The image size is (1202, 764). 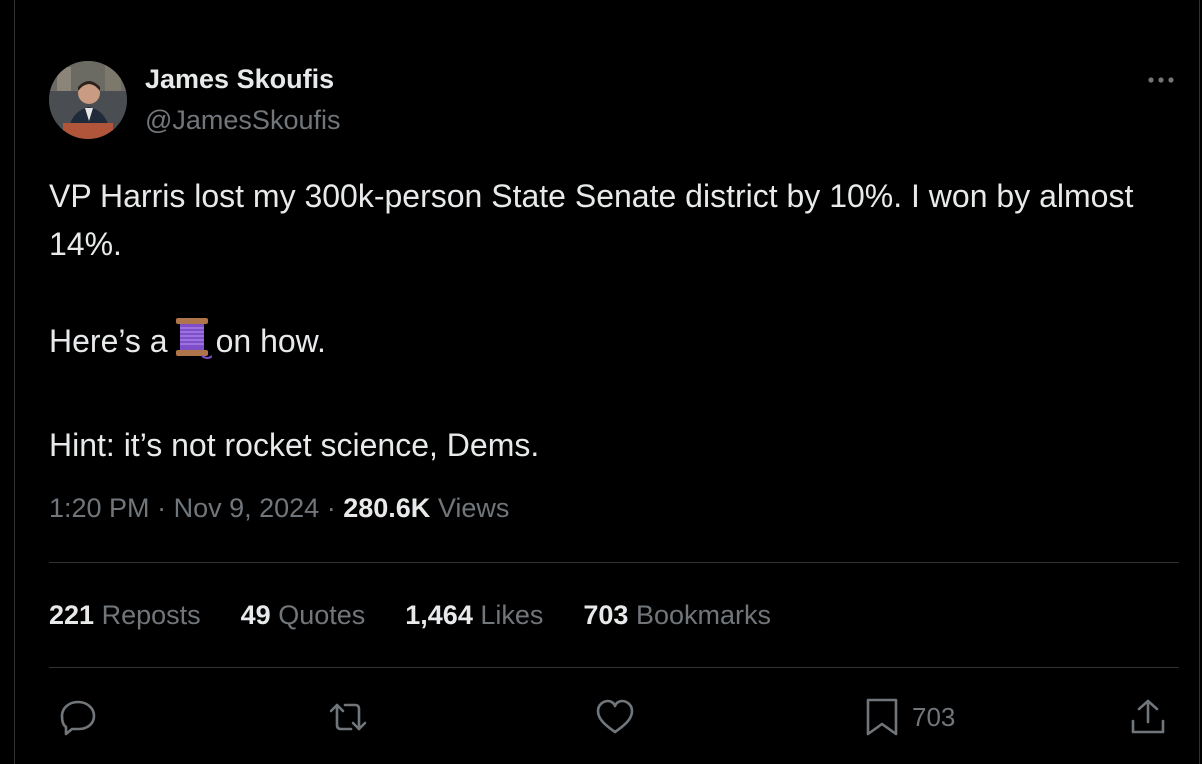 I want to click on reply-icon, so click(x=78, y=717).